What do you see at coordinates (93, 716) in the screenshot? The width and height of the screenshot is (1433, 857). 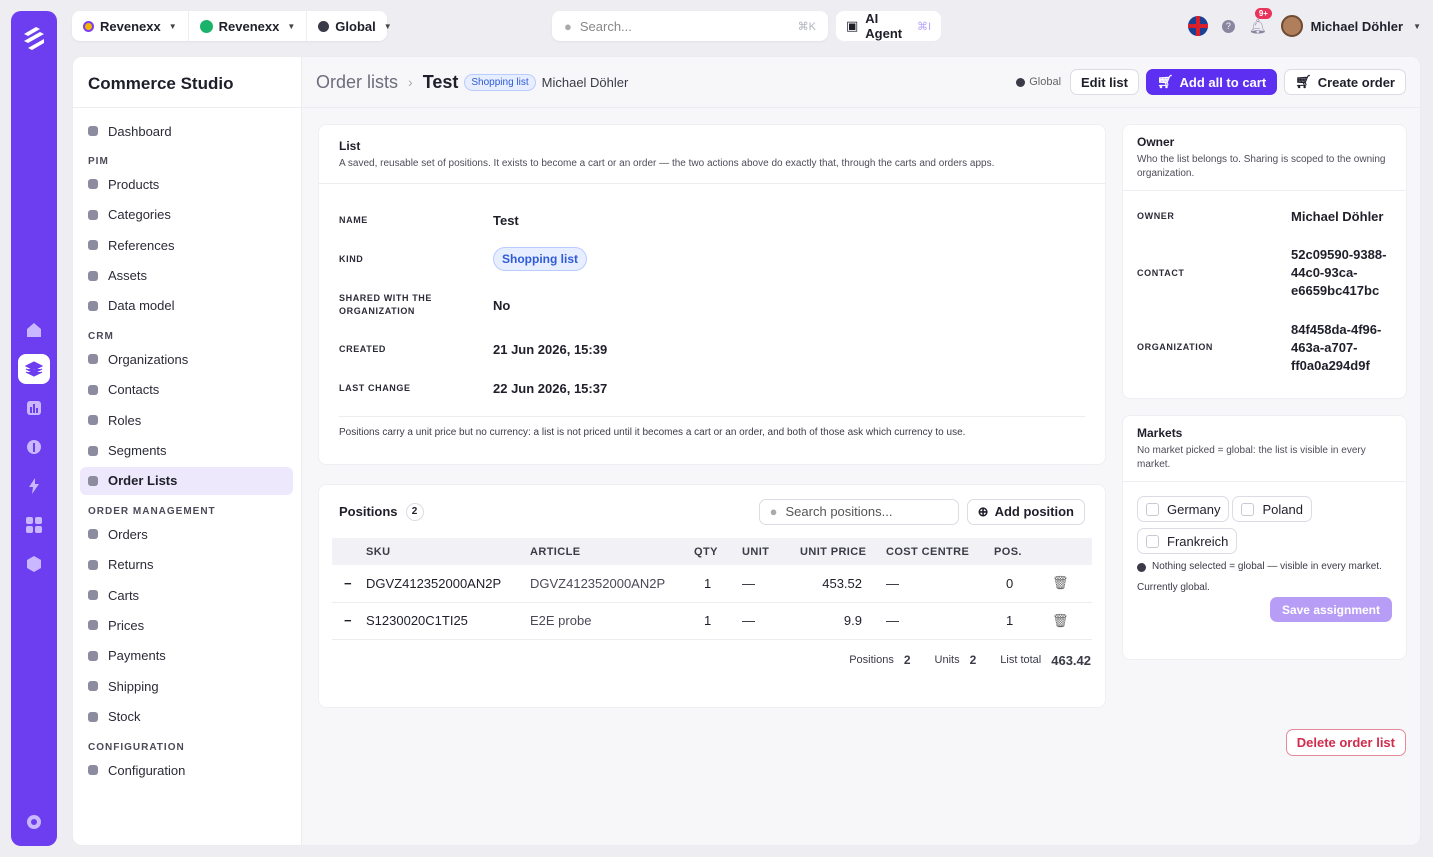 I see `warehouse-icon` at bounding box center [93, 716].